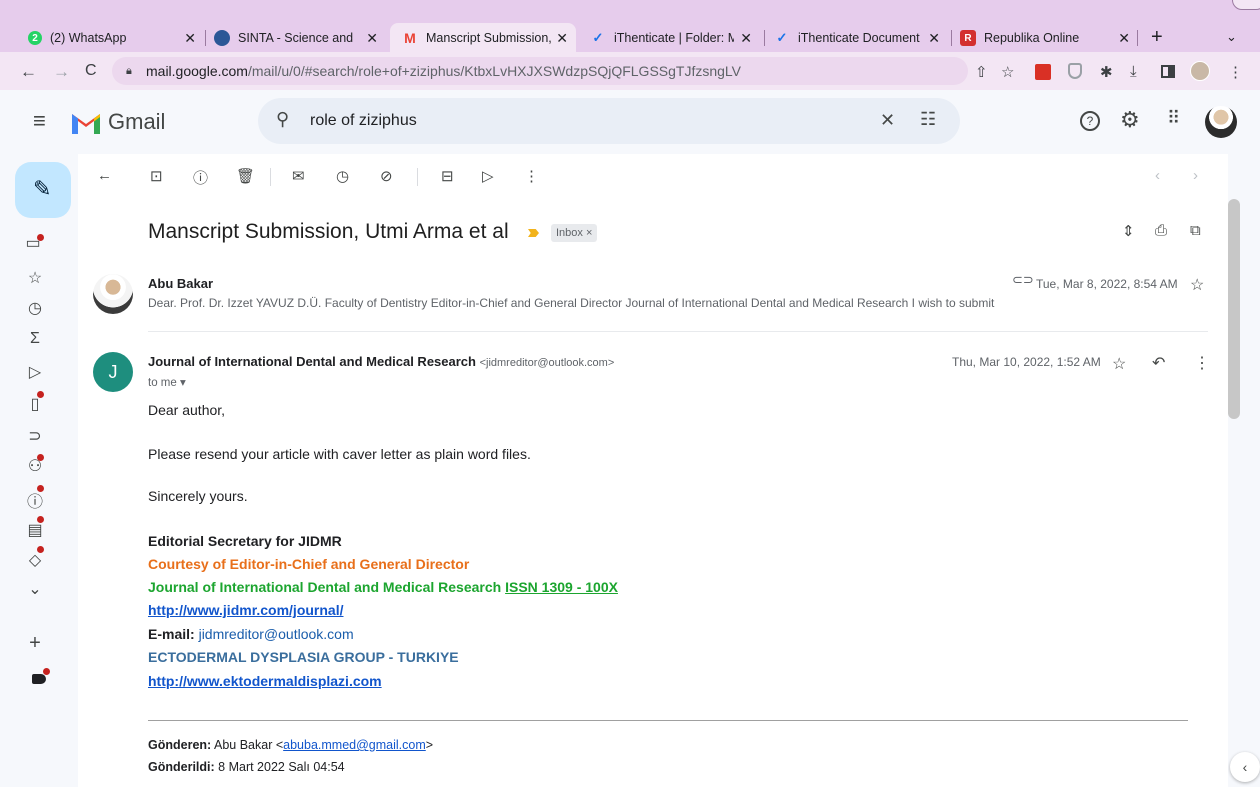 This screenshot has width=1260, height=787. What do you see at coordinates (35, 372) in the screenshot?
I see `sent-icon: ▷` at bounding box center [35, 372].